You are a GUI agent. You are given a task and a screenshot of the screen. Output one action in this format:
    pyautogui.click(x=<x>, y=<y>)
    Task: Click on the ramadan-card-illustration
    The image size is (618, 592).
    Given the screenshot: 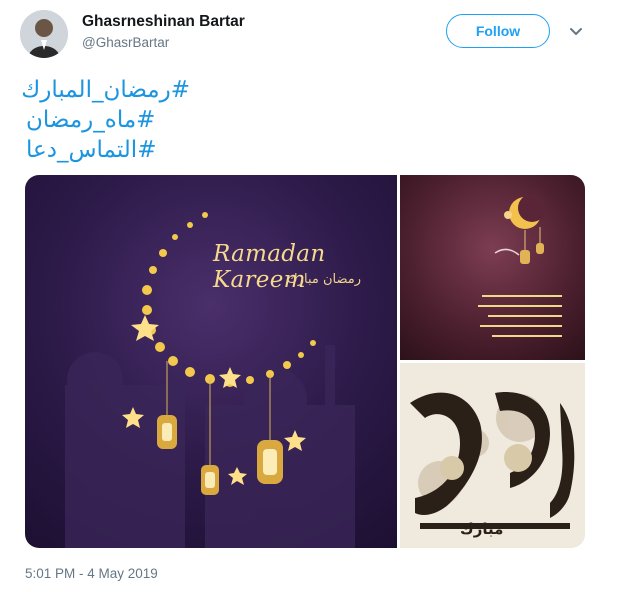 What is the action you would take?
    pyautogui.click(x=520, y=265)
    